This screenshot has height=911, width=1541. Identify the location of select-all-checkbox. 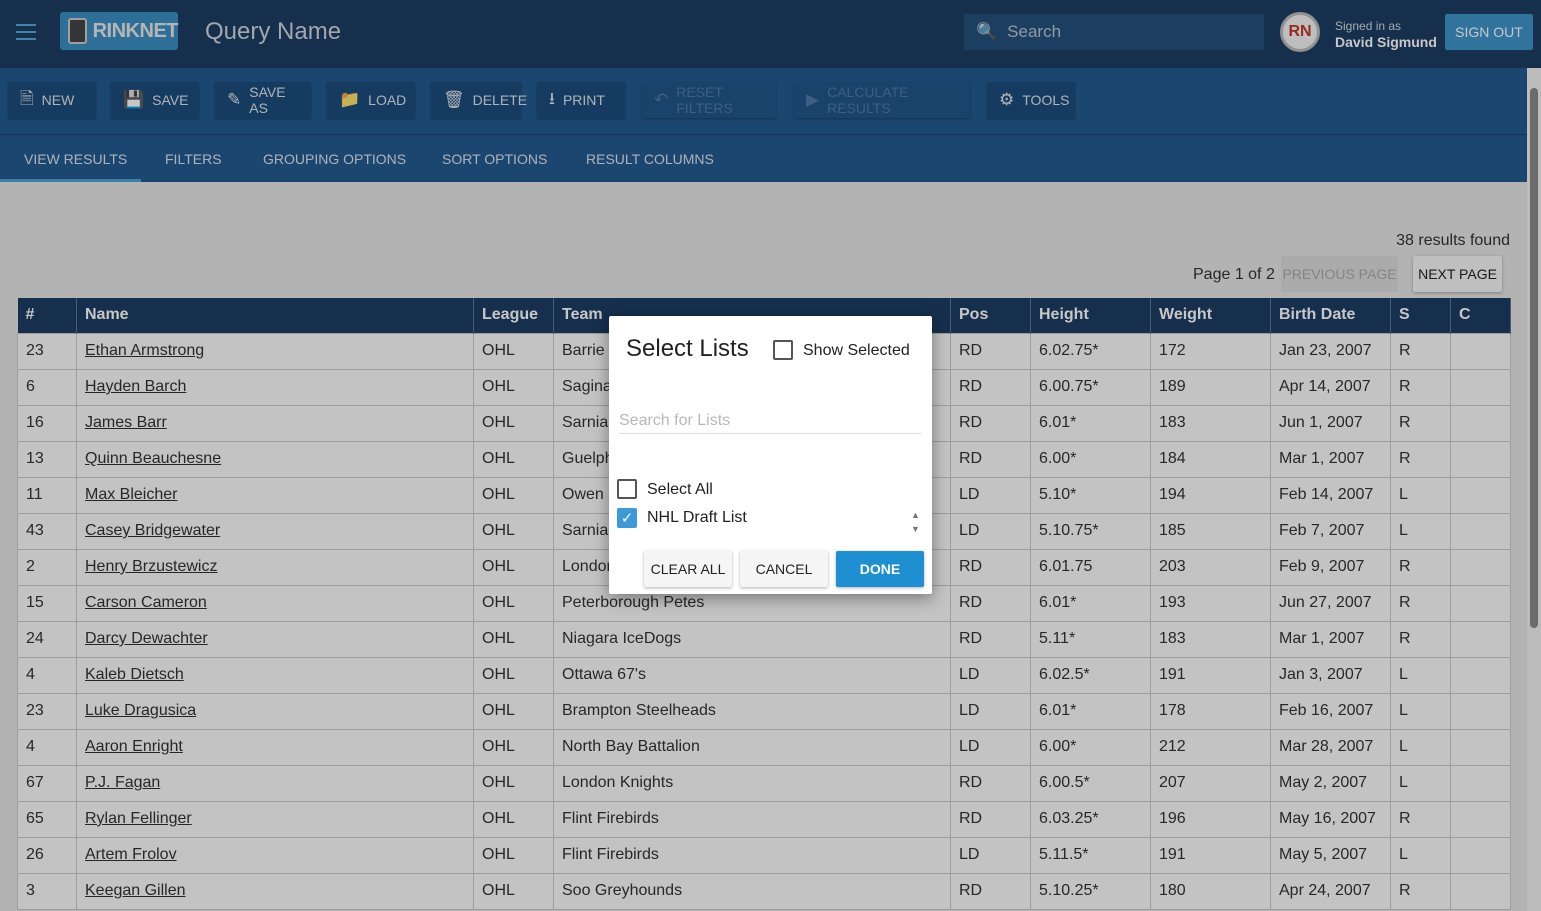
(627, 489).